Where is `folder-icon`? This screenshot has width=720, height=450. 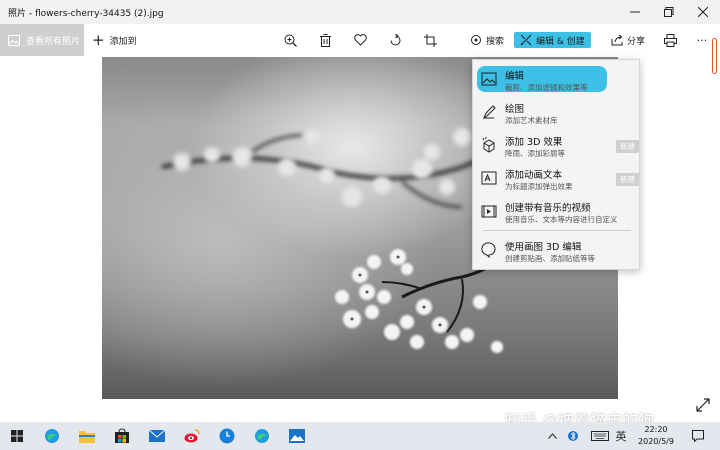 folder-icon is located at coordinates (87, 437).